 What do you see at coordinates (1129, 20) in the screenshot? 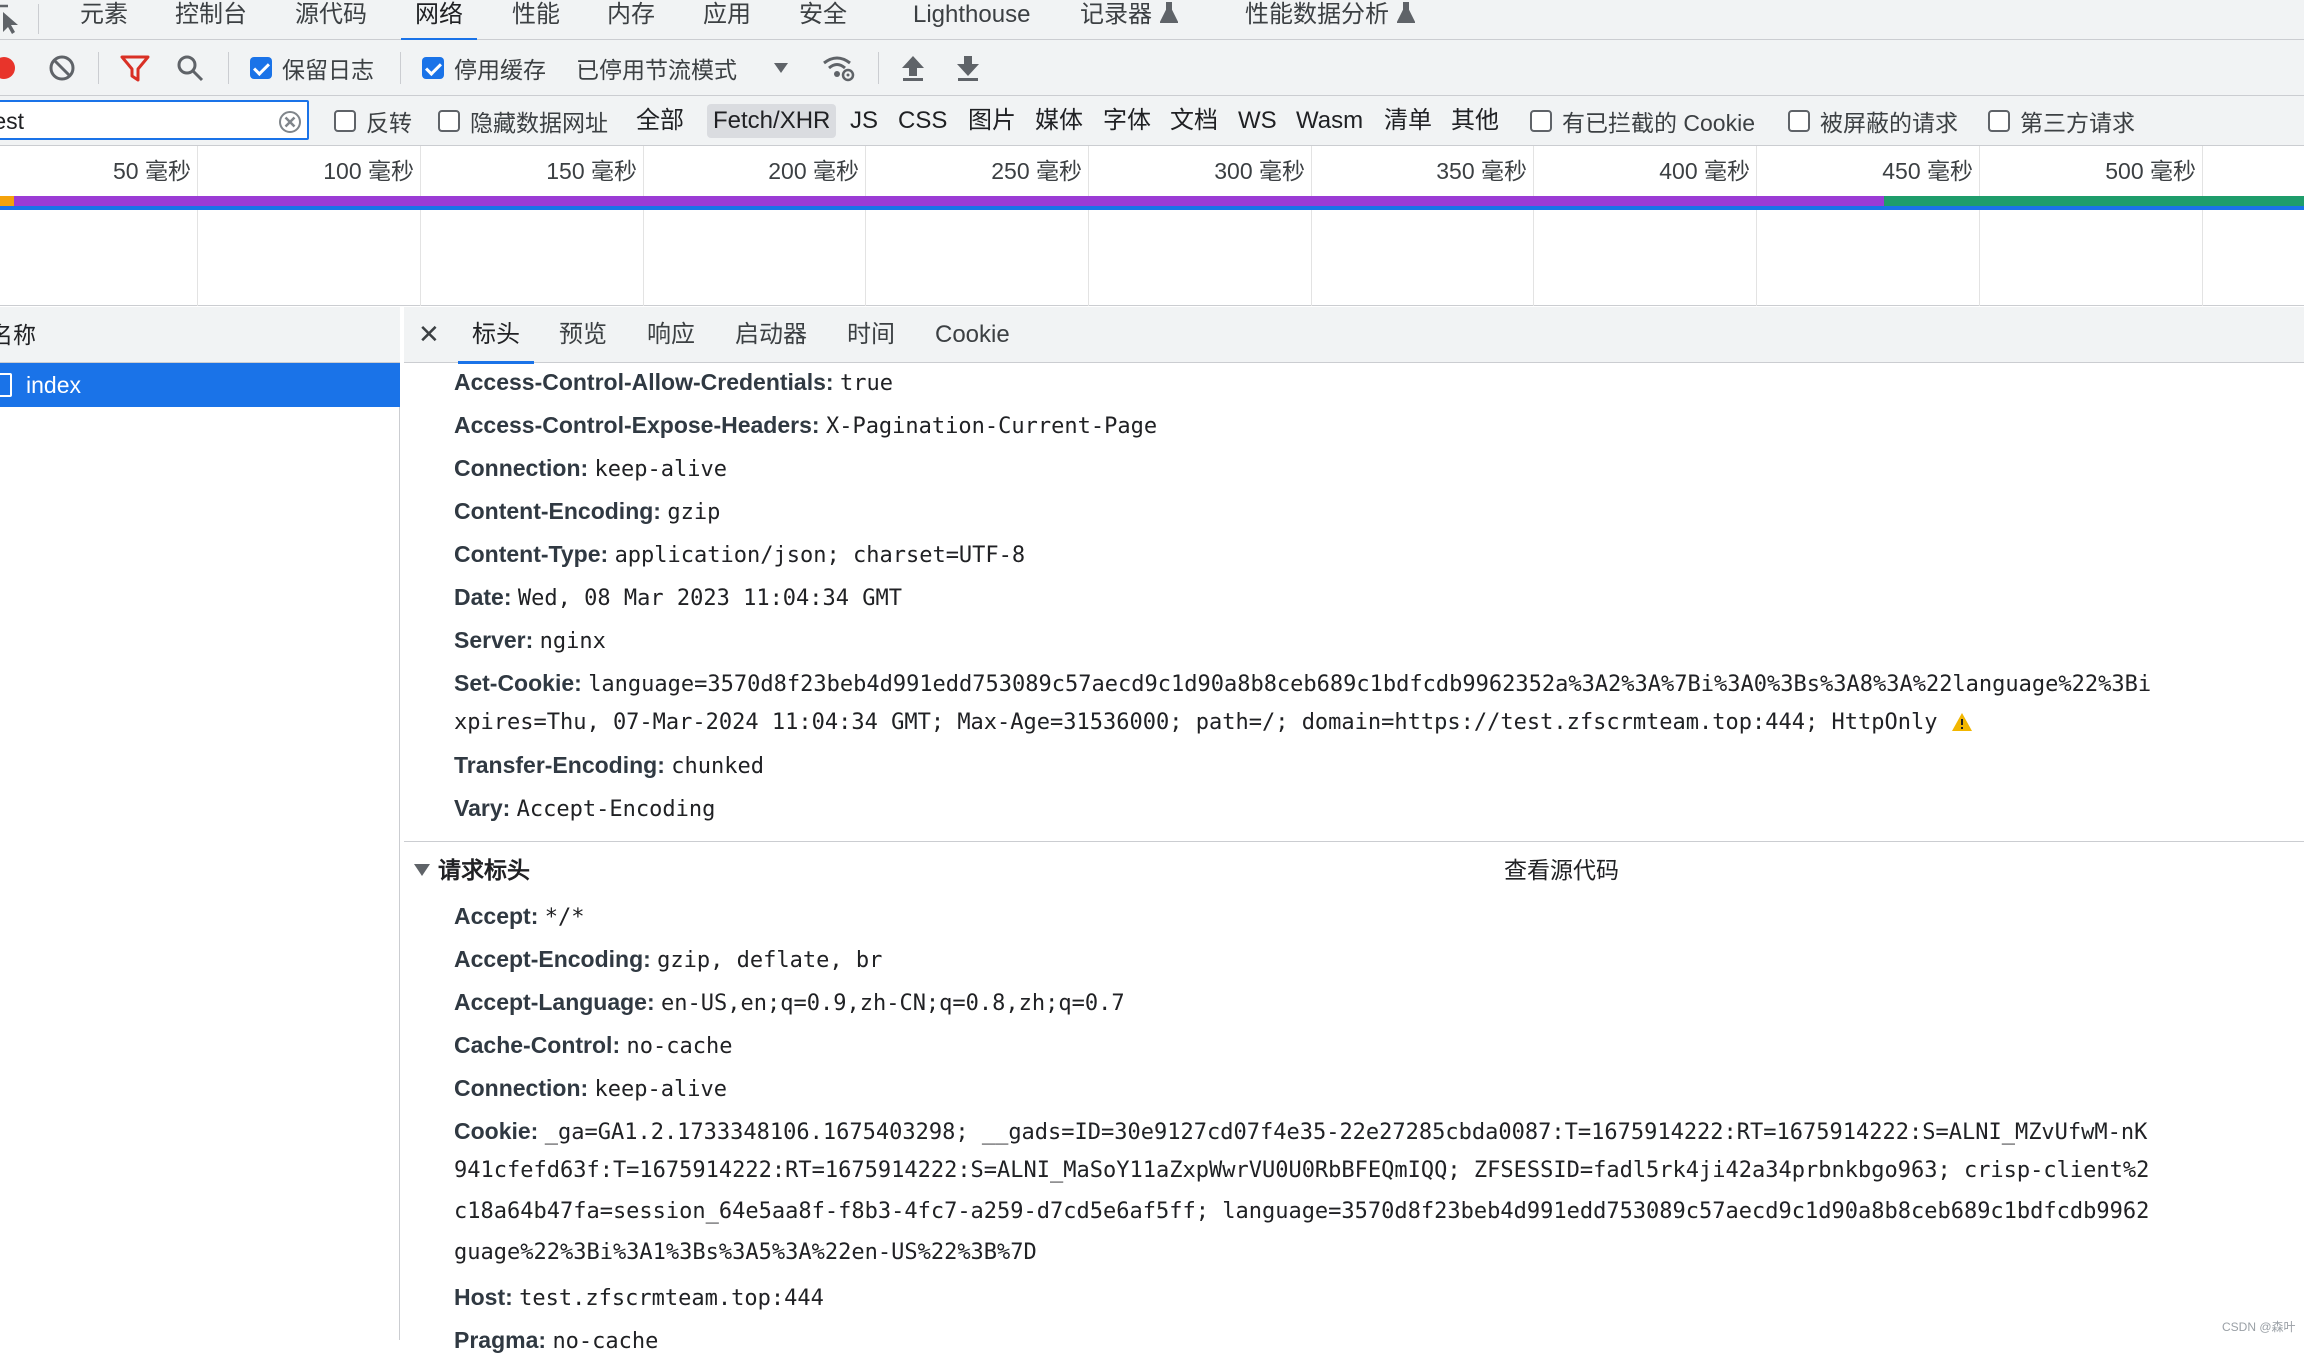
I see `tab-recorder: 记录器` at bounding box center [1129, 20].